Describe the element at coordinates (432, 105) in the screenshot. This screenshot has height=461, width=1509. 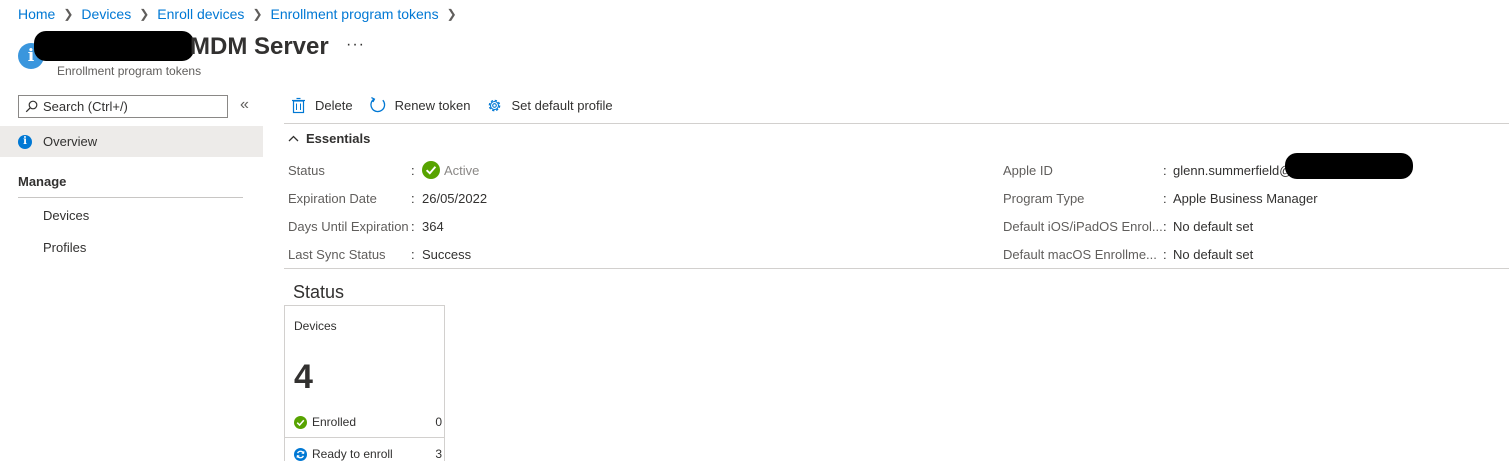
I see `renew-token-label: Renew token` at that location.